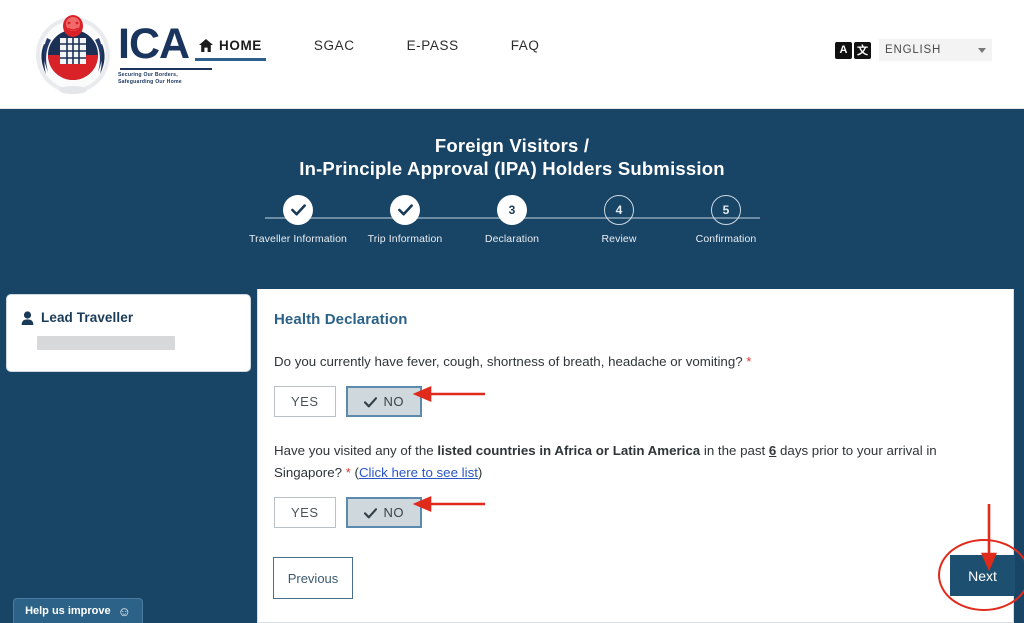  I want to click on language-icon: A 文, so click(853, 50).